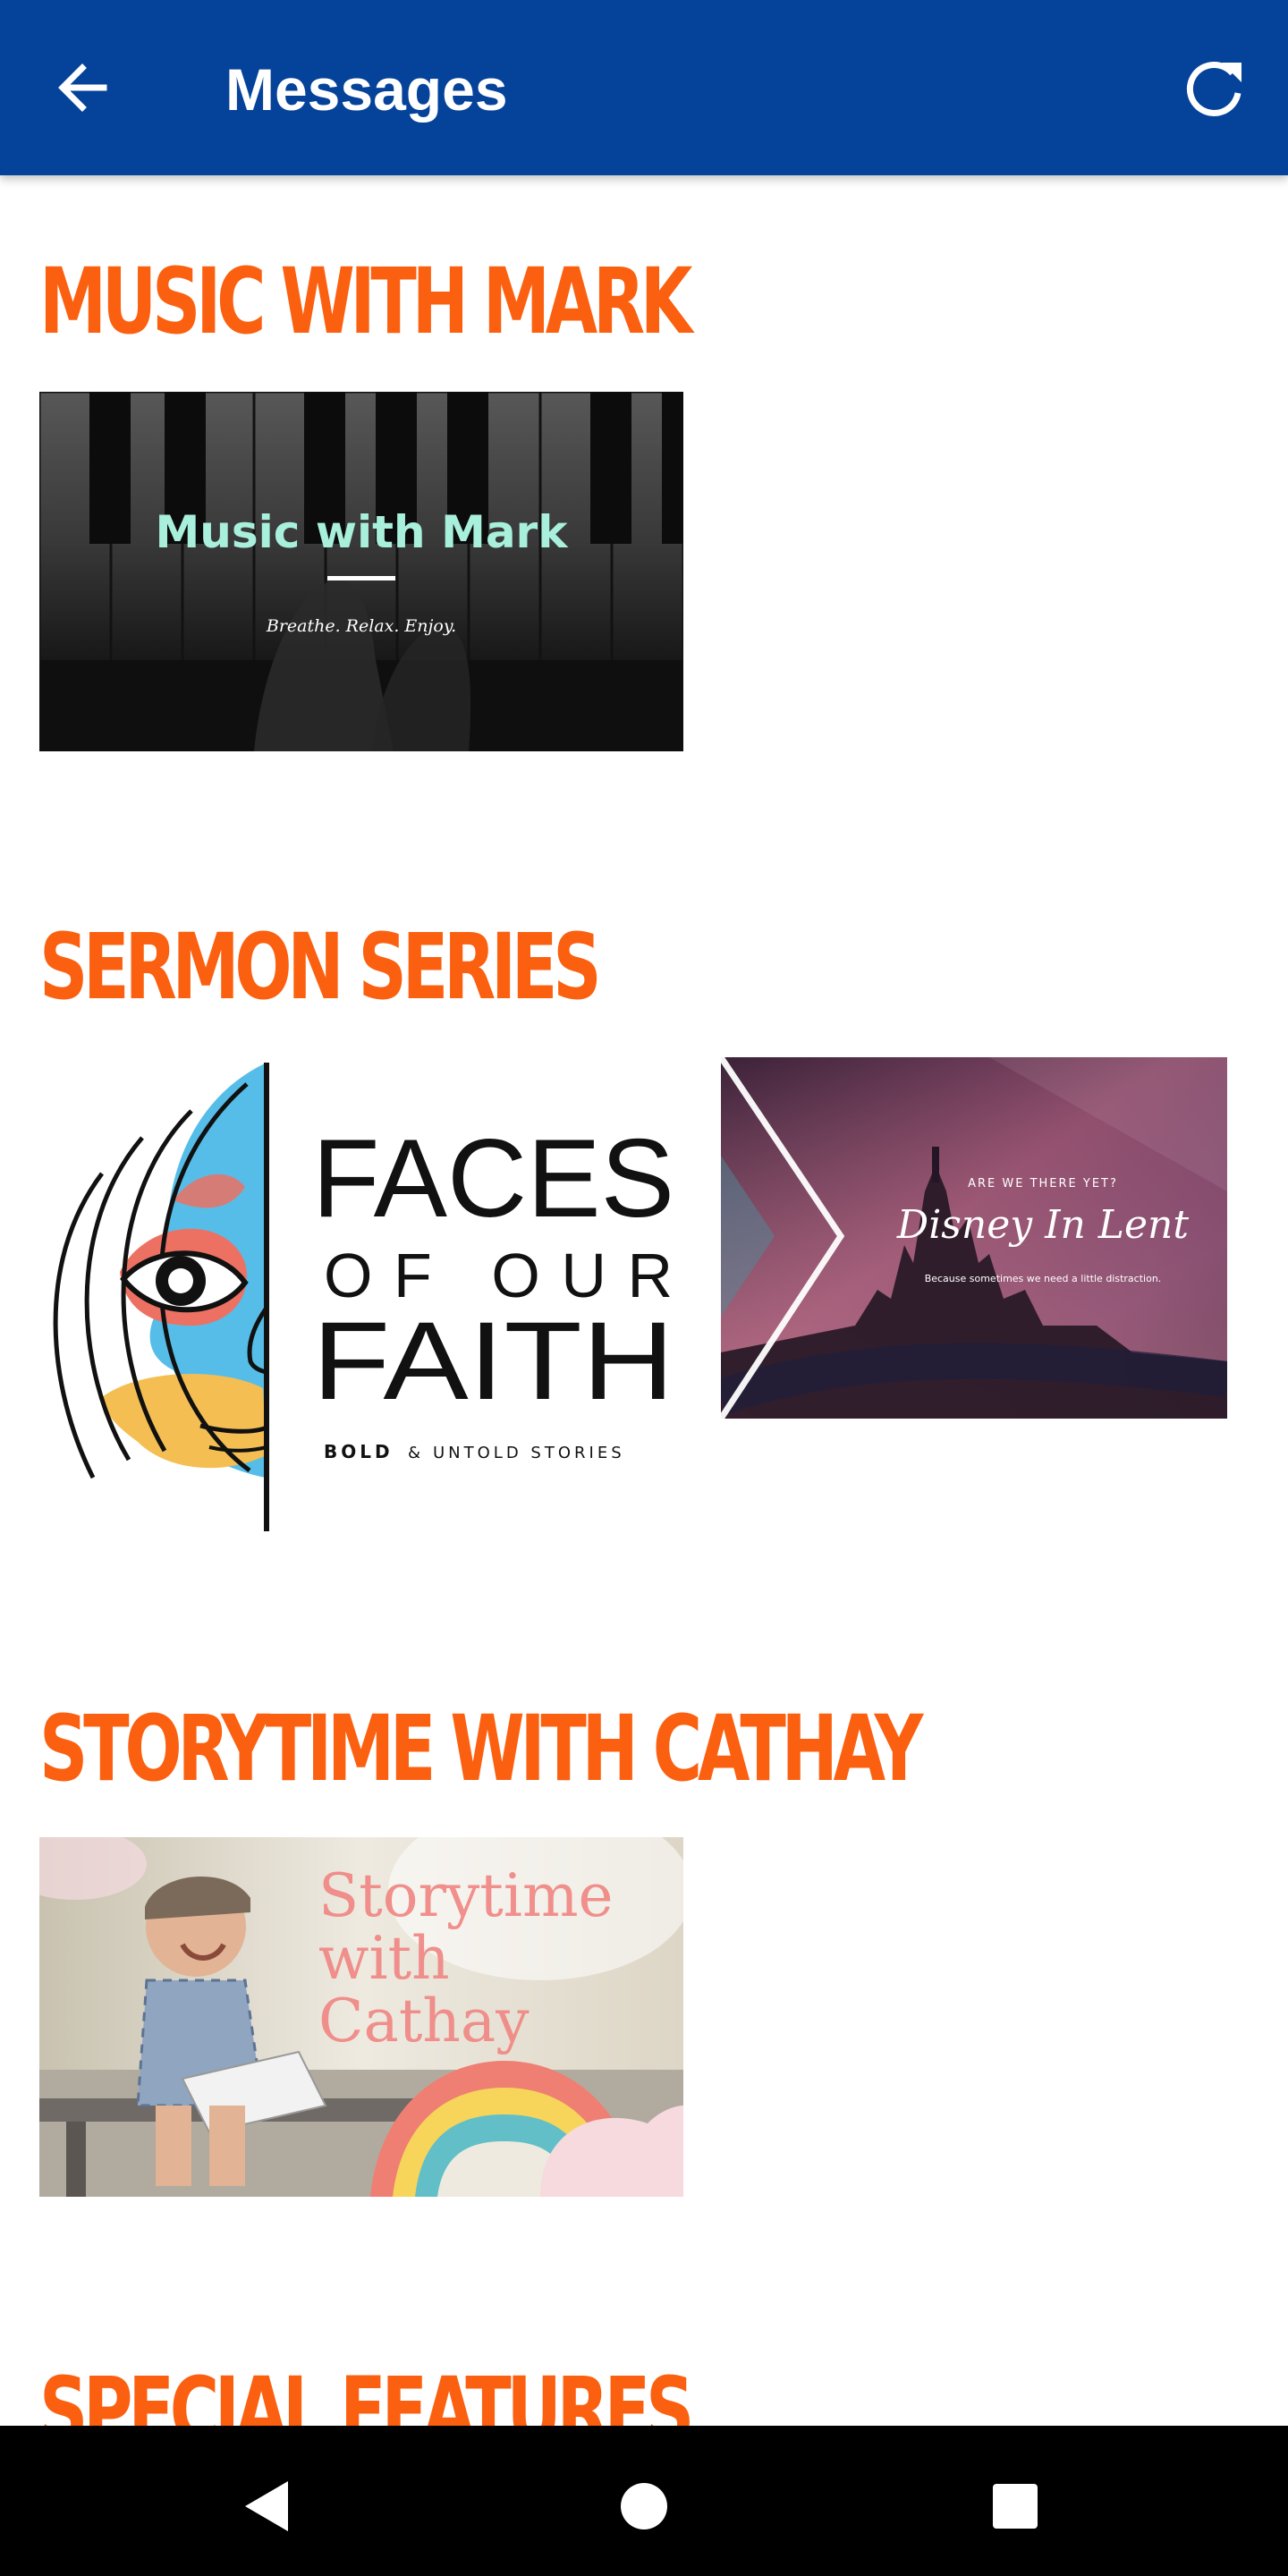 The image size is (1288, 2576). I want to click on disney-kicker: ARE WE THERE YET?, so click(1043, 1184).